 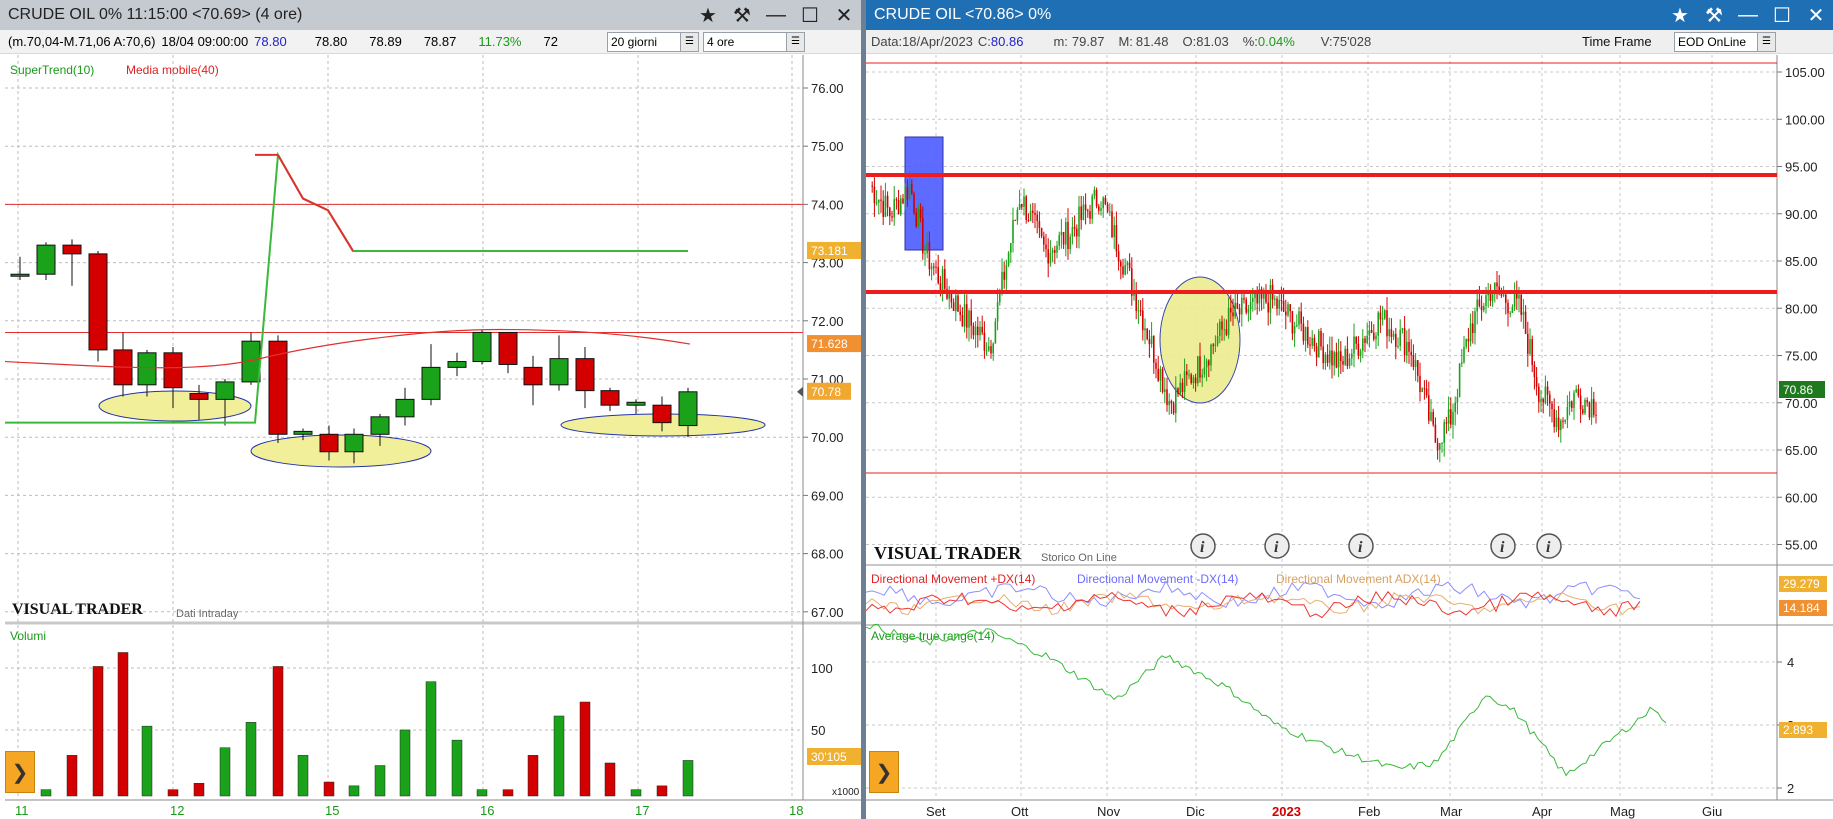 I want to click on volume-multiplier: x1000, so click(x=846, y=792).